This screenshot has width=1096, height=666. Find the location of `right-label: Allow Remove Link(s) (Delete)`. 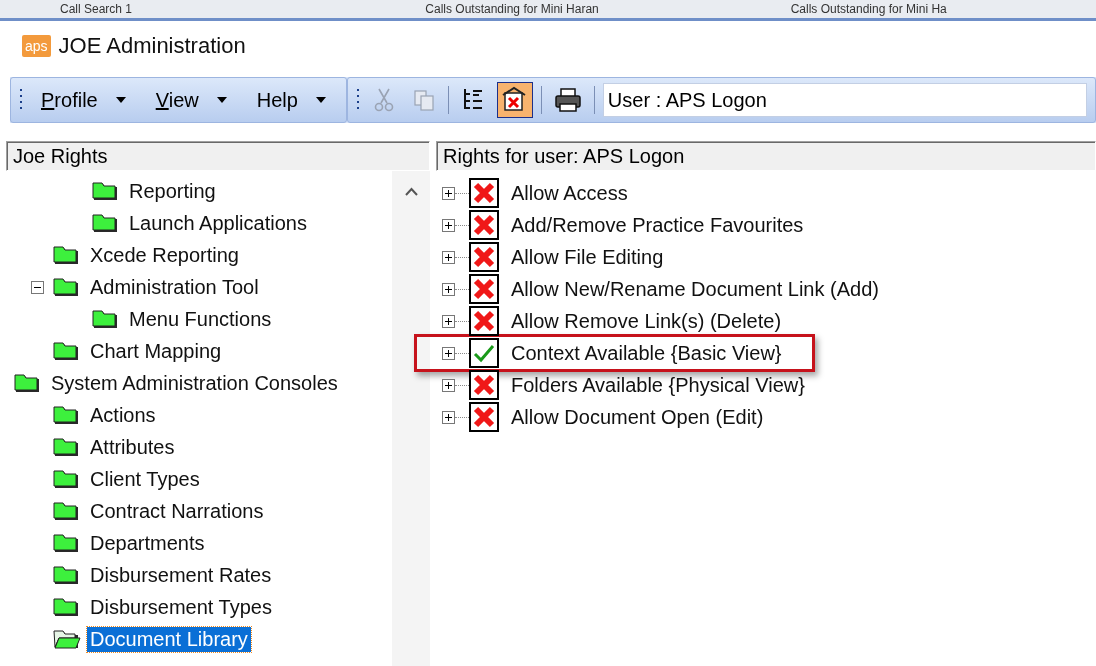

right-label: Allow Remove Link(s) (Delete) is located at coordinates (646, 321).